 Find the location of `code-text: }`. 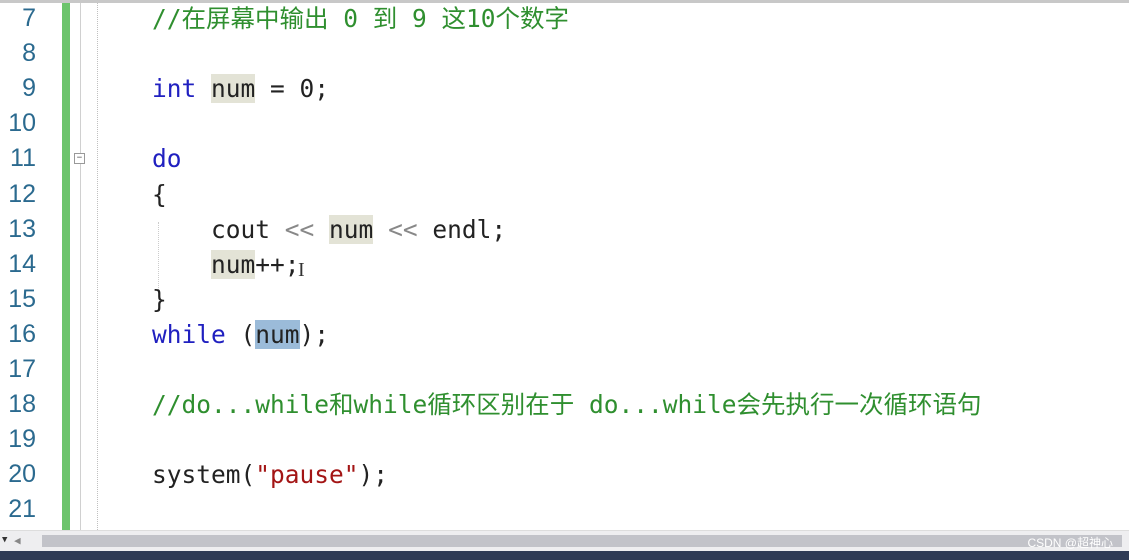

code-text: } is located at coordinates (159, 299).